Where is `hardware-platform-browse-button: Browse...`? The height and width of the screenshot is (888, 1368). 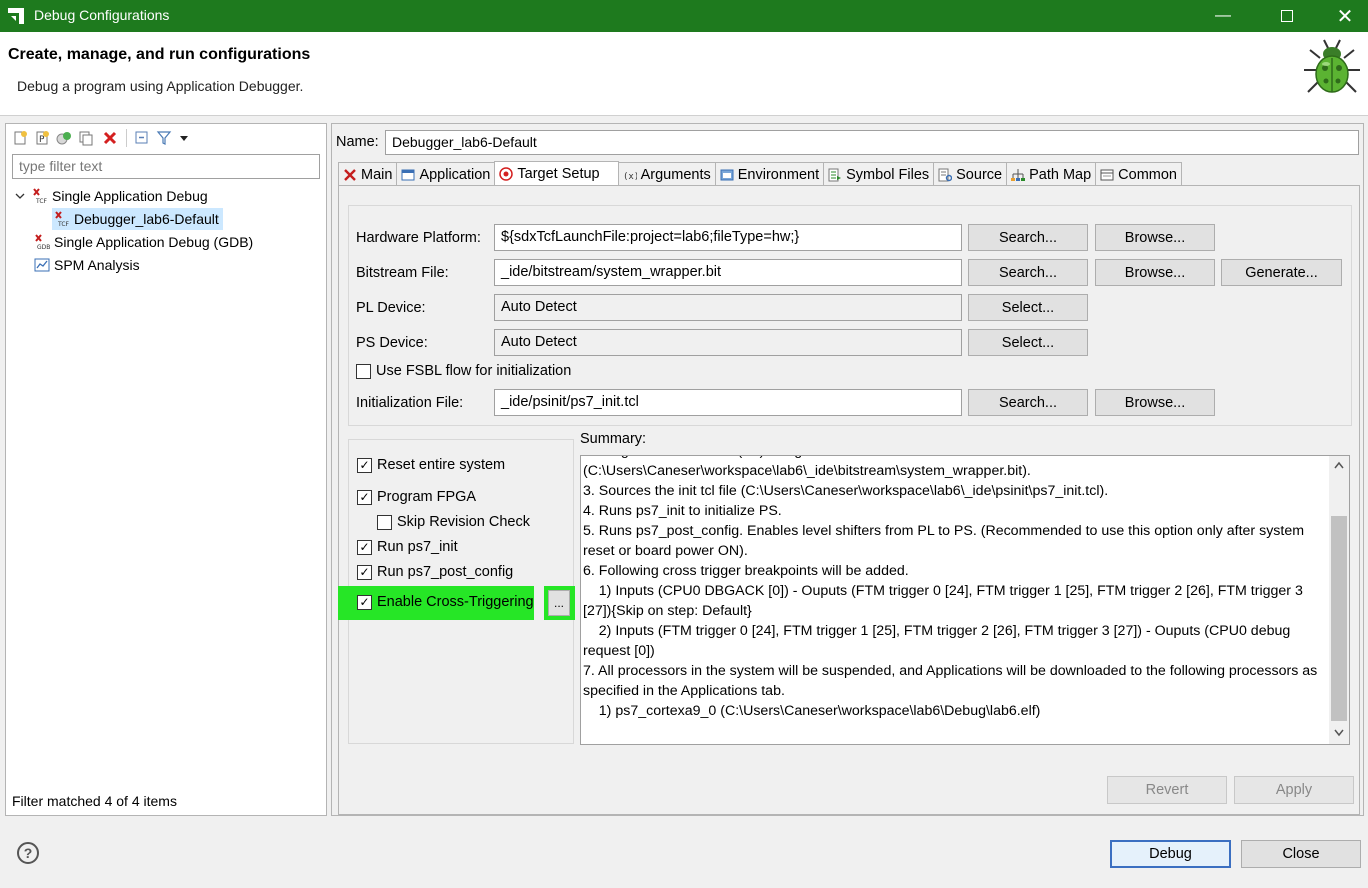 hardware-platform-browse-button: Browse... is located at coordinates (1155, 237).